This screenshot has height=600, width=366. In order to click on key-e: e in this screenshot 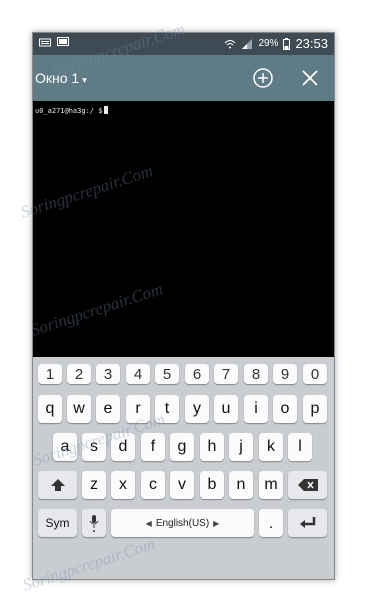, I will do `click(108, 409)`.